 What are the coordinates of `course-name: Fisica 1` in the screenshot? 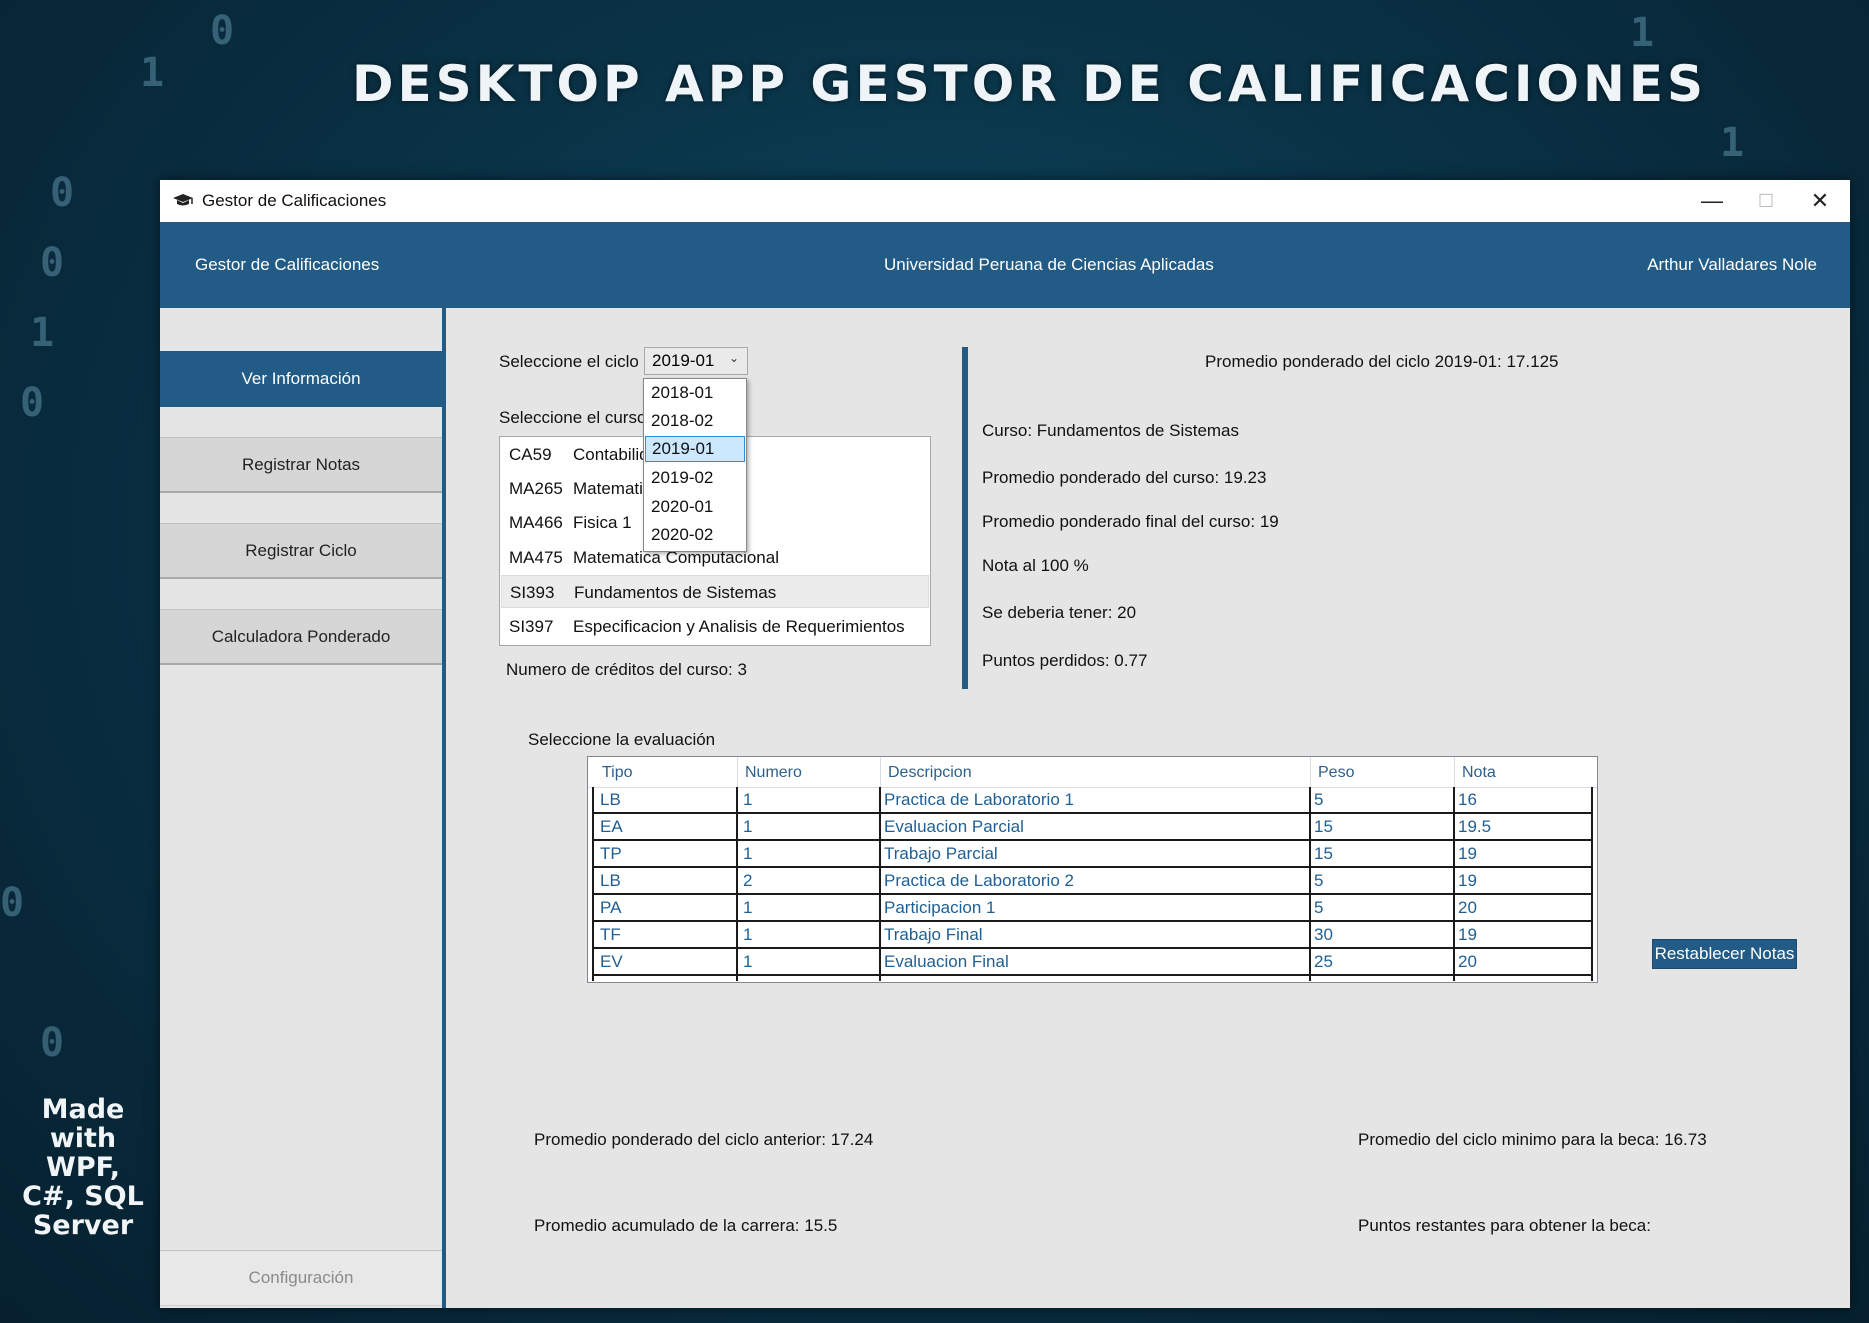 It's located at (602, 522).